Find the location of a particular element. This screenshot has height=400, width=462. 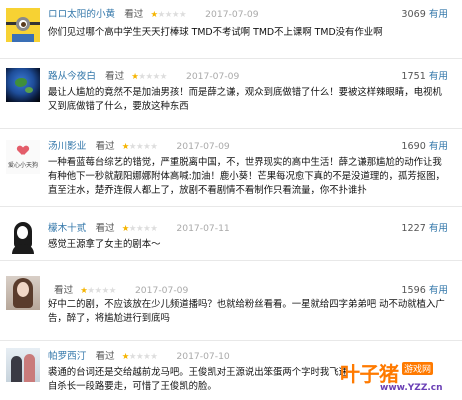

review-meta: 汤川影业 看过 ★★★★★ 2017-07-09 is located at coordinates (139, 147).